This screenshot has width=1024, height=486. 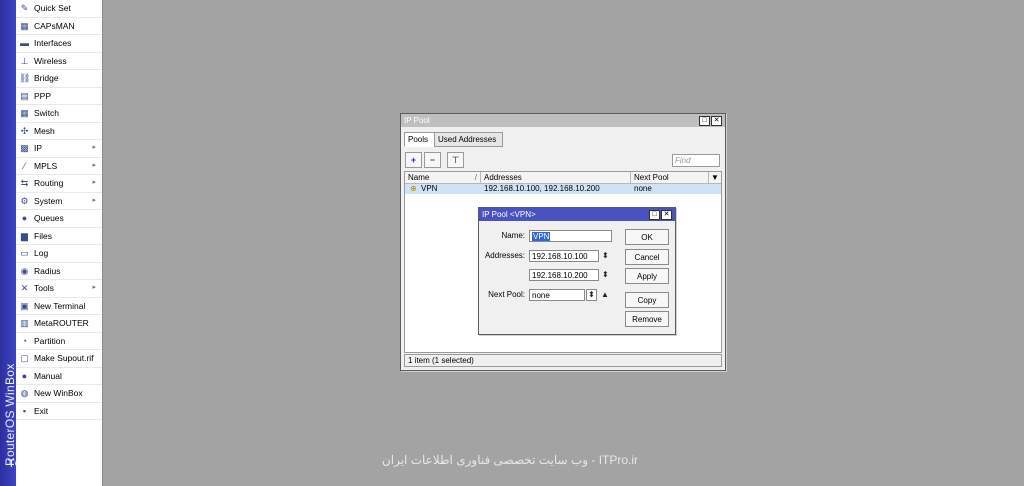 What do you see at coordinates (59, 411) in the screenshot?
I see `sidebar-item-exit: ▪ Exit` at bounding box center [59, 411].